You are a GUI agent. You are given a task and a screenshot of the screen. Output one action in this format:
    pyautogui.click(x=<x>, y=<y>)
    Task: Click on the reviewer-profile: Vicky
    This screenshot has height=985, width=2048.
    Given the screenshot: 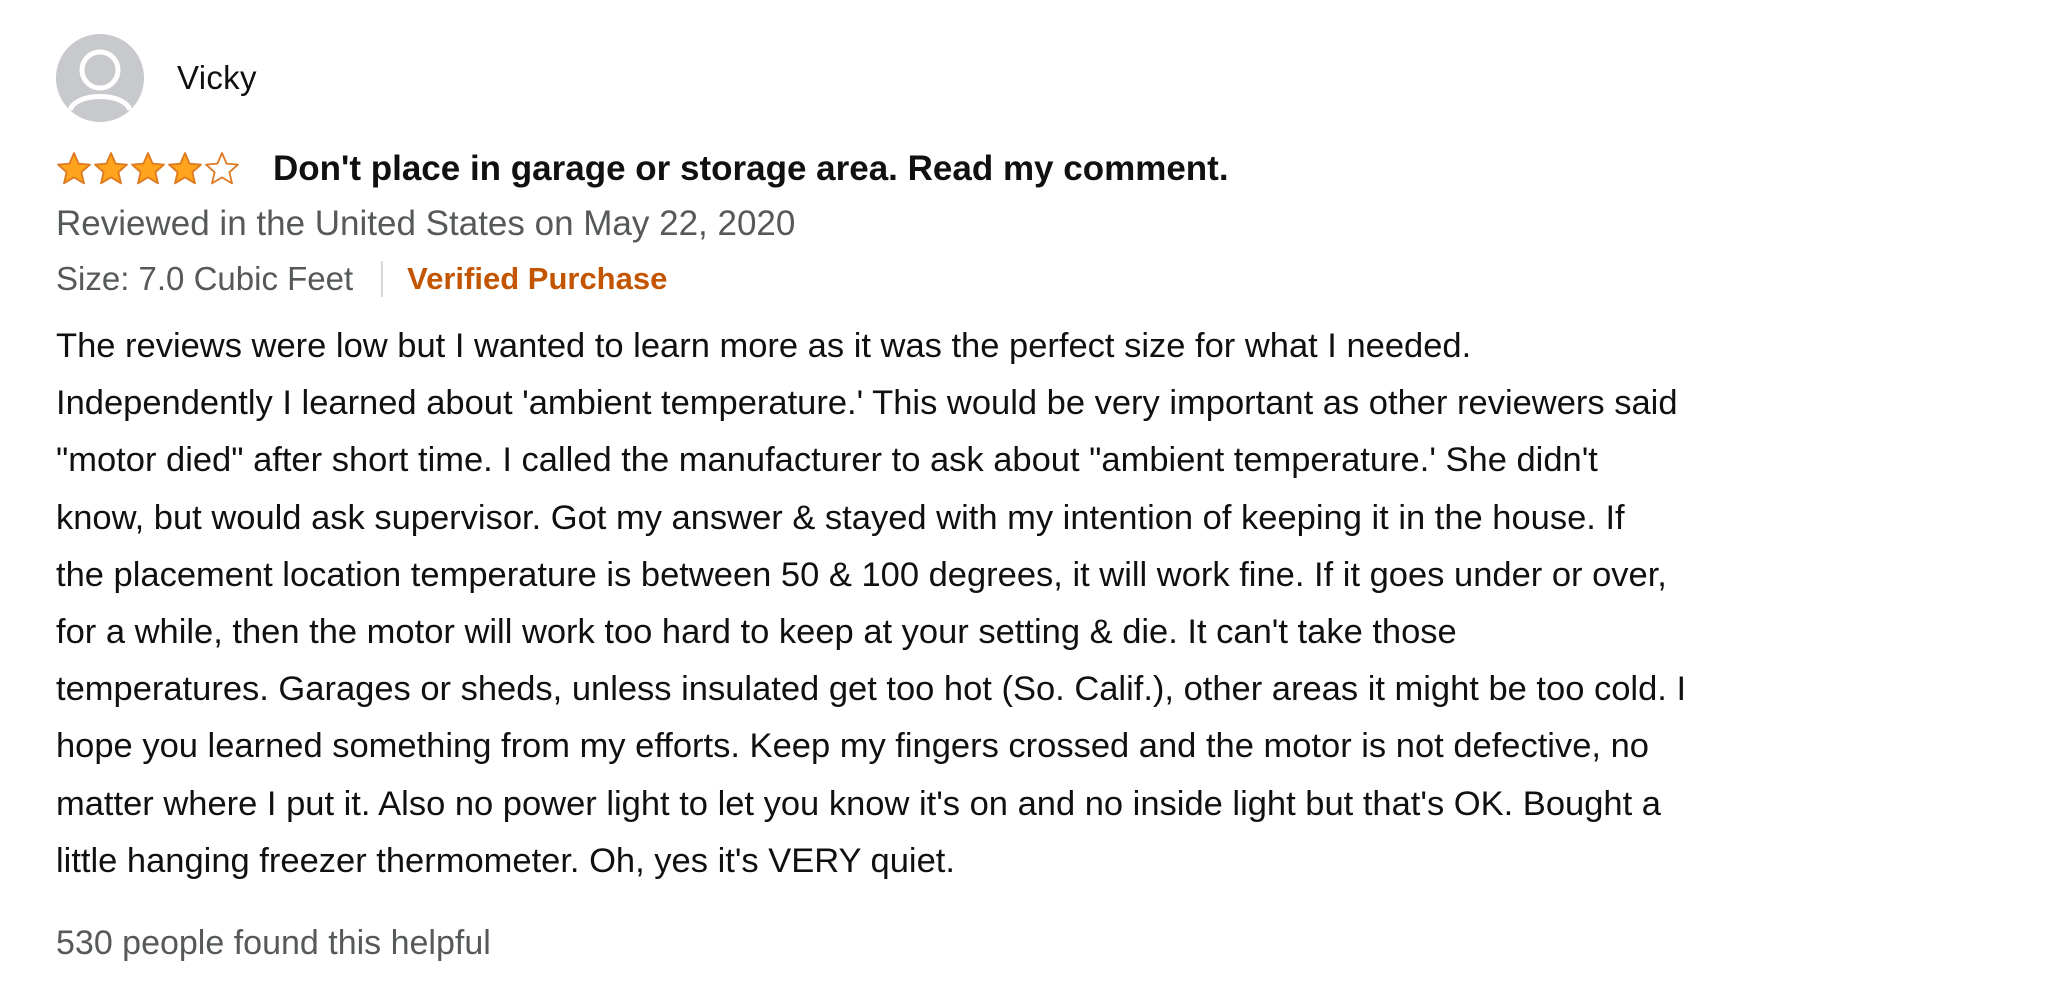 What is the action you would take?
    pyautogui.click(x=1036, y=78)
    